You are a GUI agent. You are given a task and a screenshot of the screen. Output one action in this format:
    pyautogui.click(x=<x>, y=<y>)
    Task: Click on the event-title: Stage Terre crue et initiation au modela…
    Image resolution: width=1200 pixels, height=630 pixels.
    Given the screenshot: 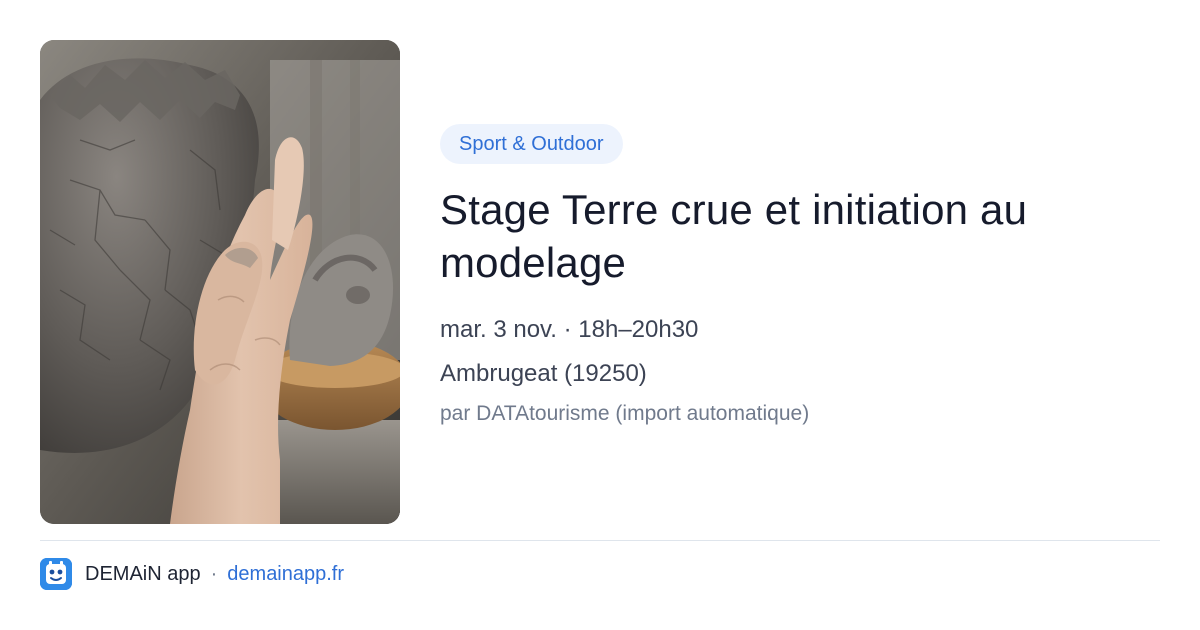 What is the action you would take?
    pyautogui.click(x=734, y=236)
    